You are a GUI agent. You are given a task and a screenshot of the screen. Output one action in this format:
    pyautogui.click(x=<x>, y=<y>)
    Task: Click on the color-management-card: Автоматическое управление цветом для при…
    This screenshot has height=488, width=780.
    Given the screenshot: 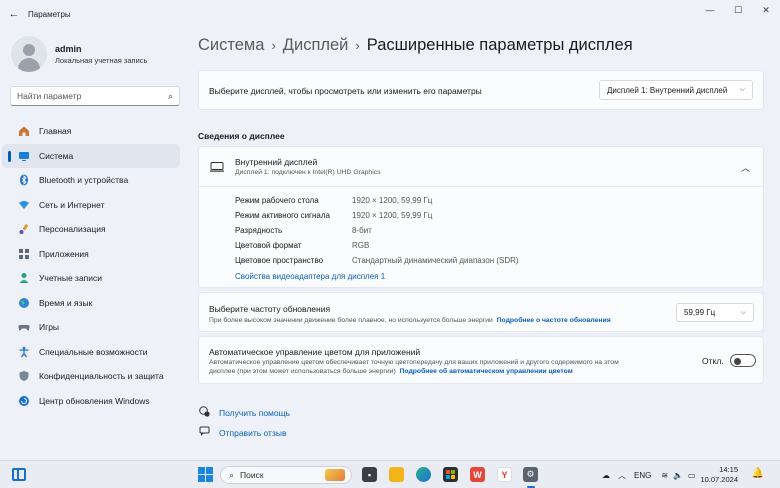 What is the action you would take?
    pyautogui.click(x=481, y=360)
    